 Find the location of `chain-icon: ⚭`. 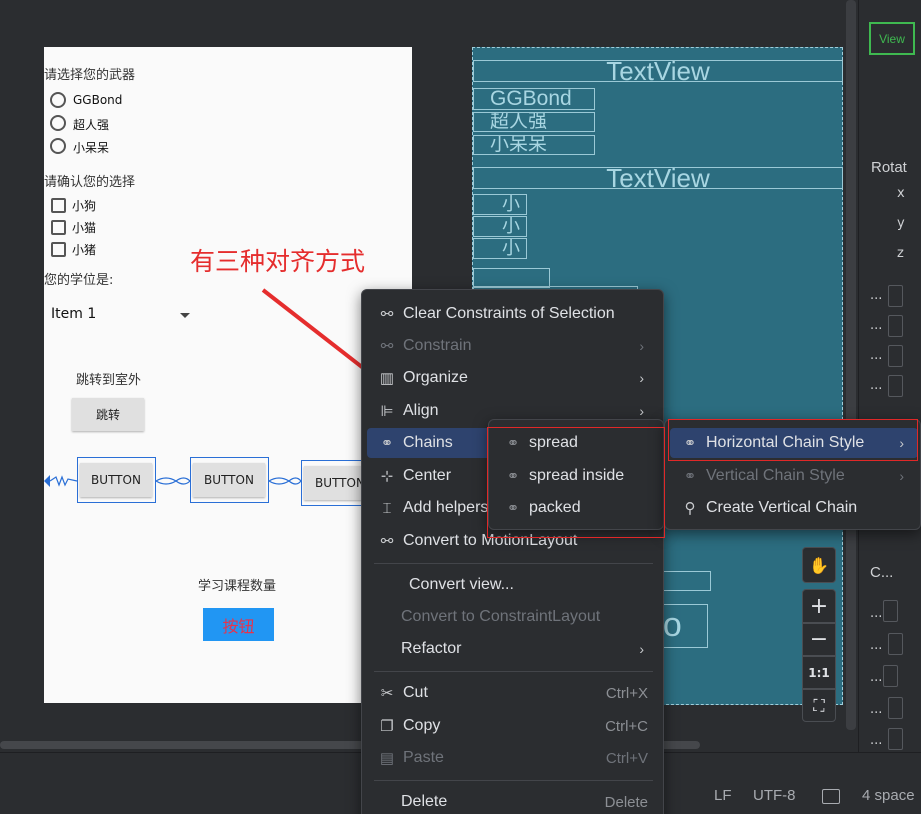

chain-icon: ⚭ is located at coordinates (690, 476).